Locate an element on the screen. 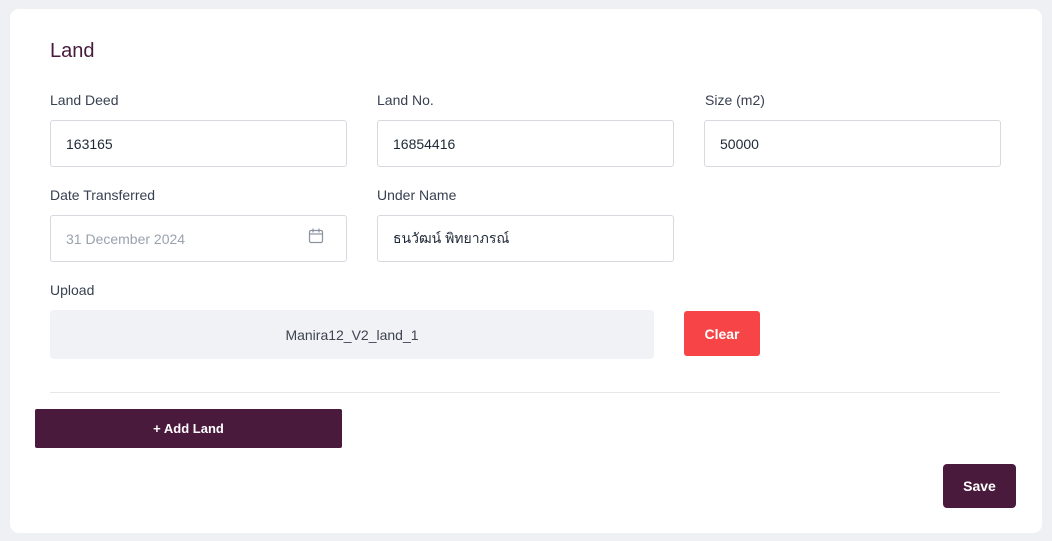  uploaded-file-name: Manira12_V2_land_1 is located at coordinates (352, 334).